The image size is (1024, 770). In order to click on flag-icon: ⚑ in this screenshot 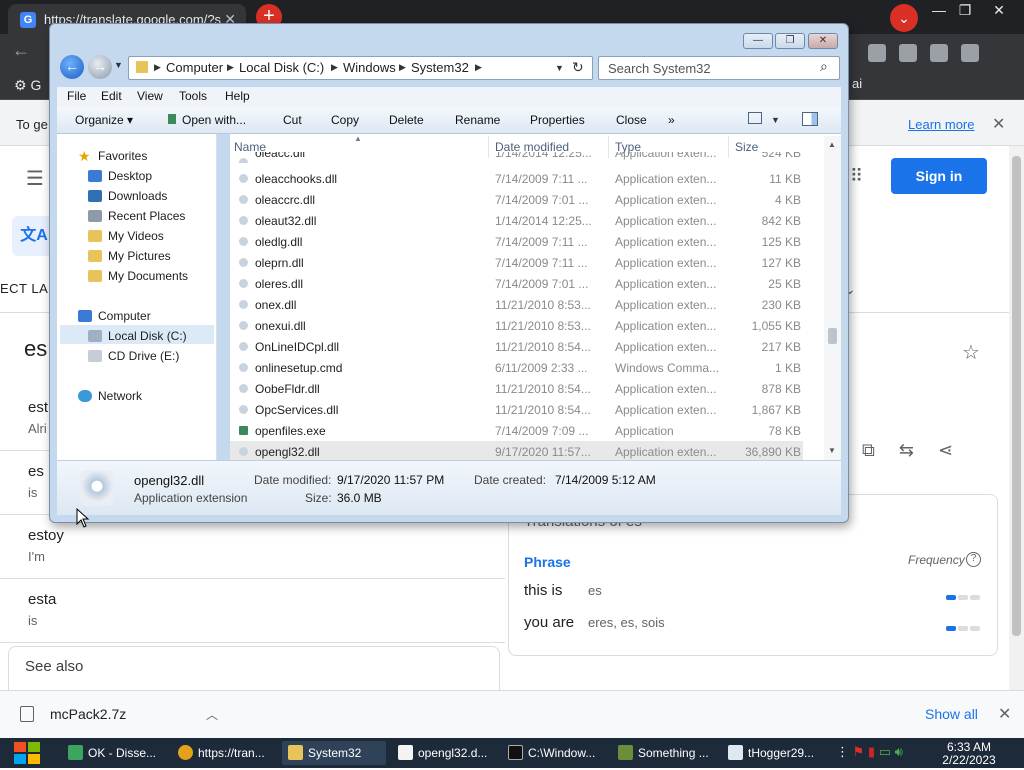, I will do `click(859, 751)`.